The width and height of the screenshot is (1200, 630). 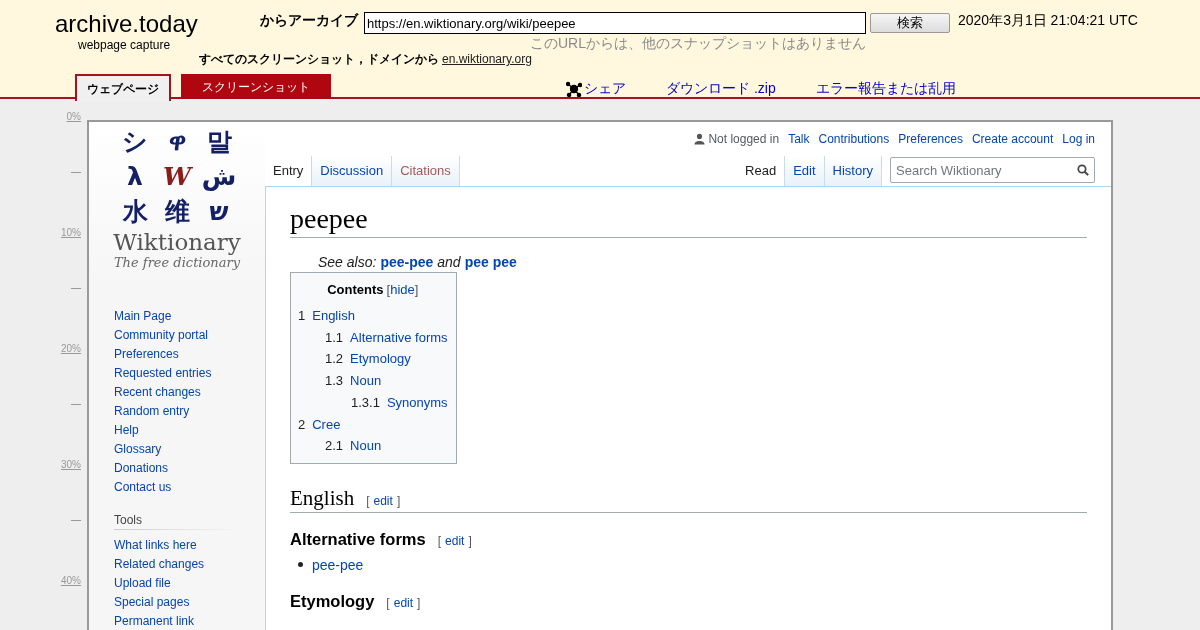 I want to click on tools-heading: Tools, so click(x=176, y=520).